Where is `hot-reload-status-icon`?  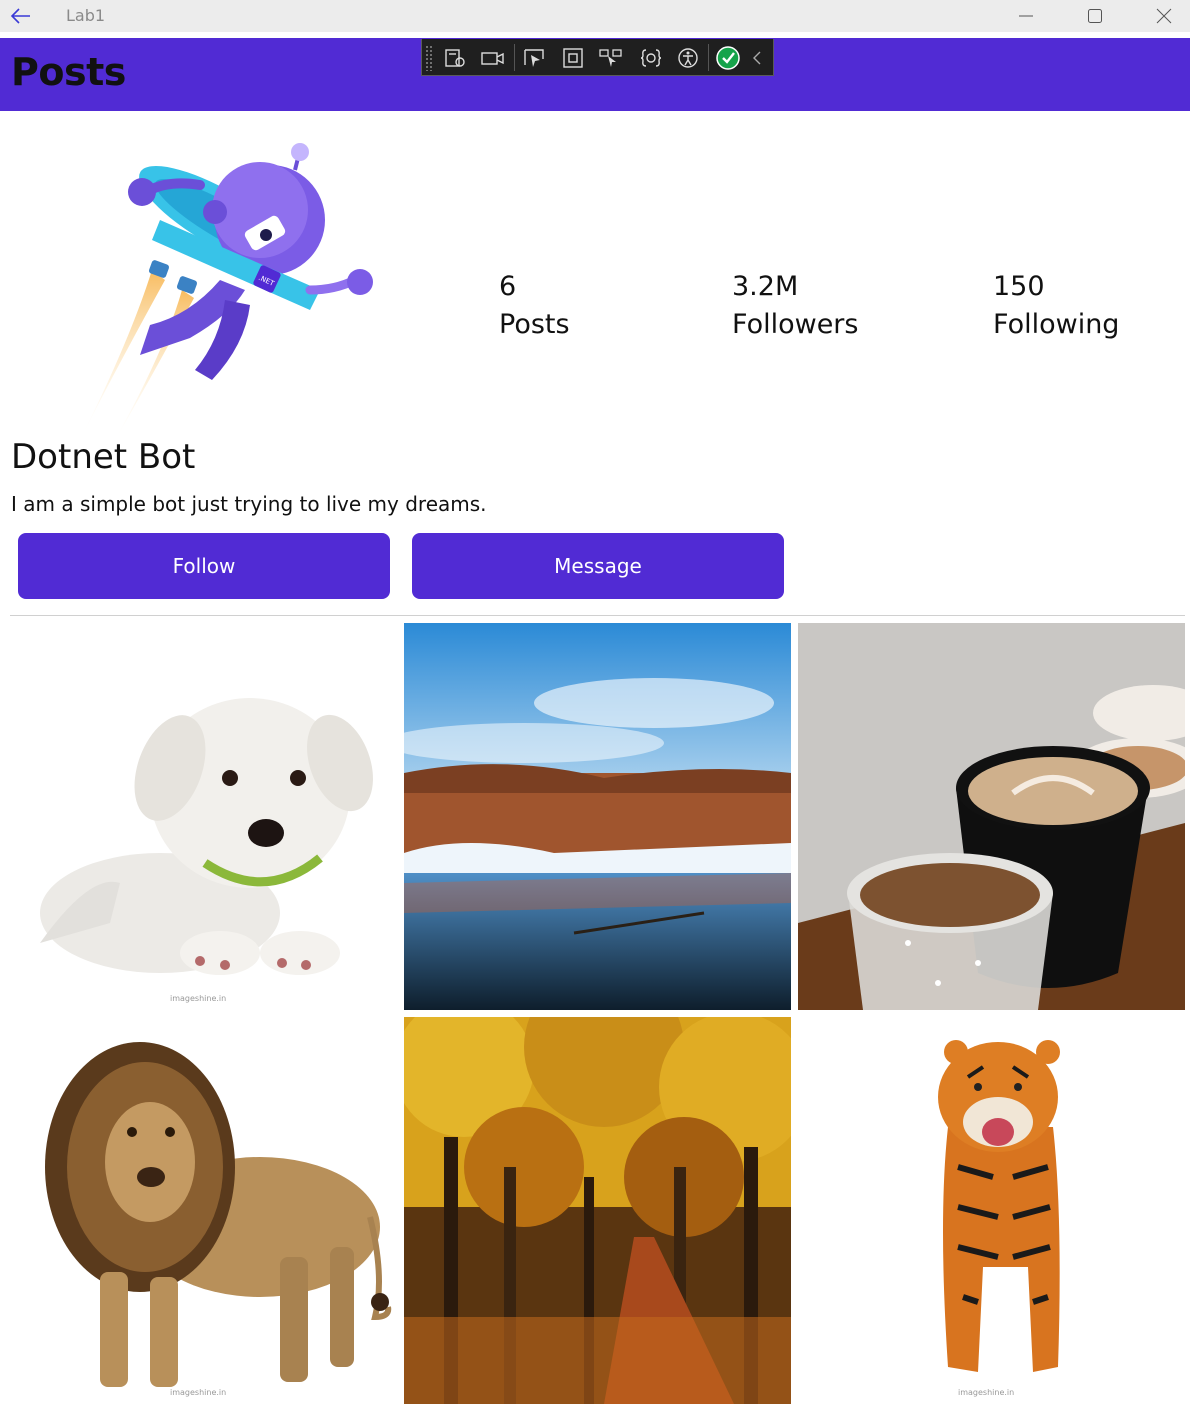 hot-reload-status-icon is located at coordinates (728, 57).